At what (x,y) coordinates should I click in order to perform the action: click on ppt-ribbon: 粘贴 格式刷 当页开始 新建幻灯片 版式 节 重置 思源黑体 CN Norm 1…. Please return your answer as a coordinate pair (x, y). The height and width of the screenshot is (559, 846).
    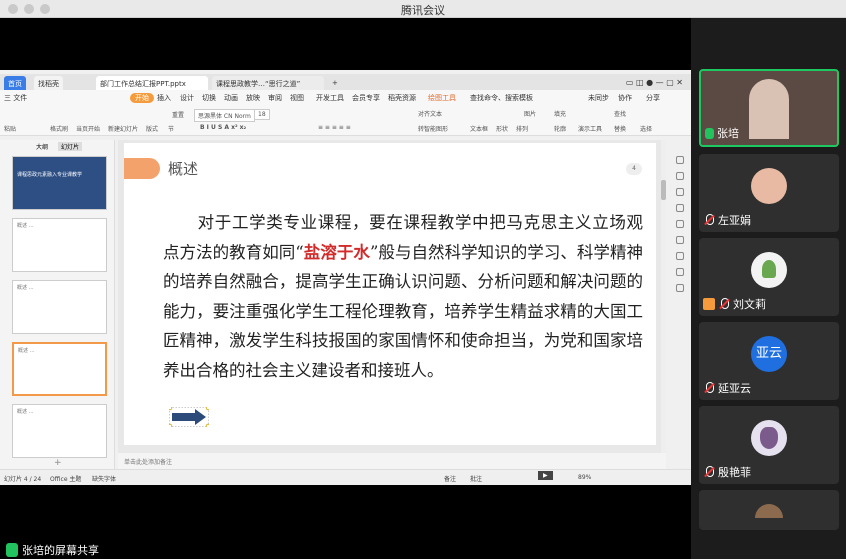
    Looking at the image, I should click on (345, 120).